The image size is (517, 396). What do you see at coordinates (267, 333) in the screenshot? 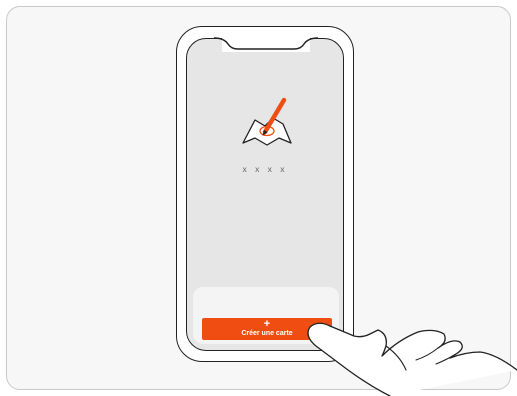
I see `create-card-label: Créer une carte` at bounding box center [267, 333].